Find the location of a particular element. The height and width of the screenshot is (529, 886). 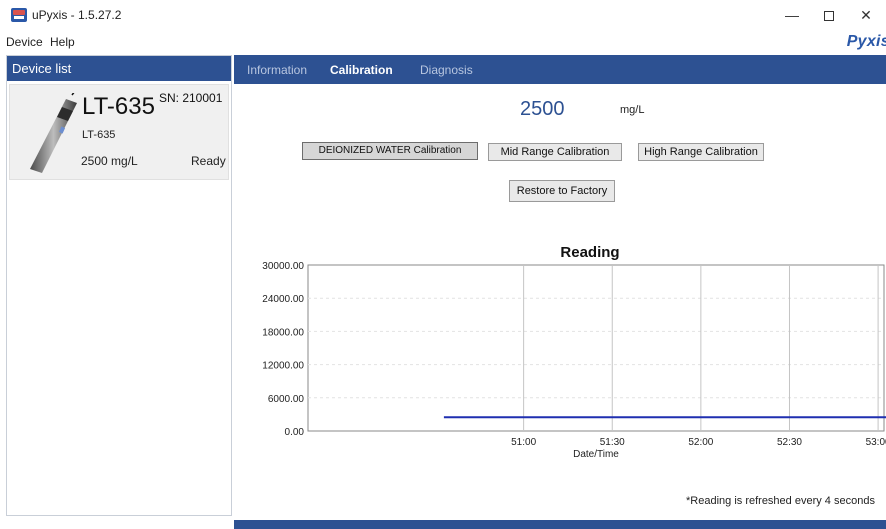

x-tick-label: 53:00 is located at coordinates (876, 442).